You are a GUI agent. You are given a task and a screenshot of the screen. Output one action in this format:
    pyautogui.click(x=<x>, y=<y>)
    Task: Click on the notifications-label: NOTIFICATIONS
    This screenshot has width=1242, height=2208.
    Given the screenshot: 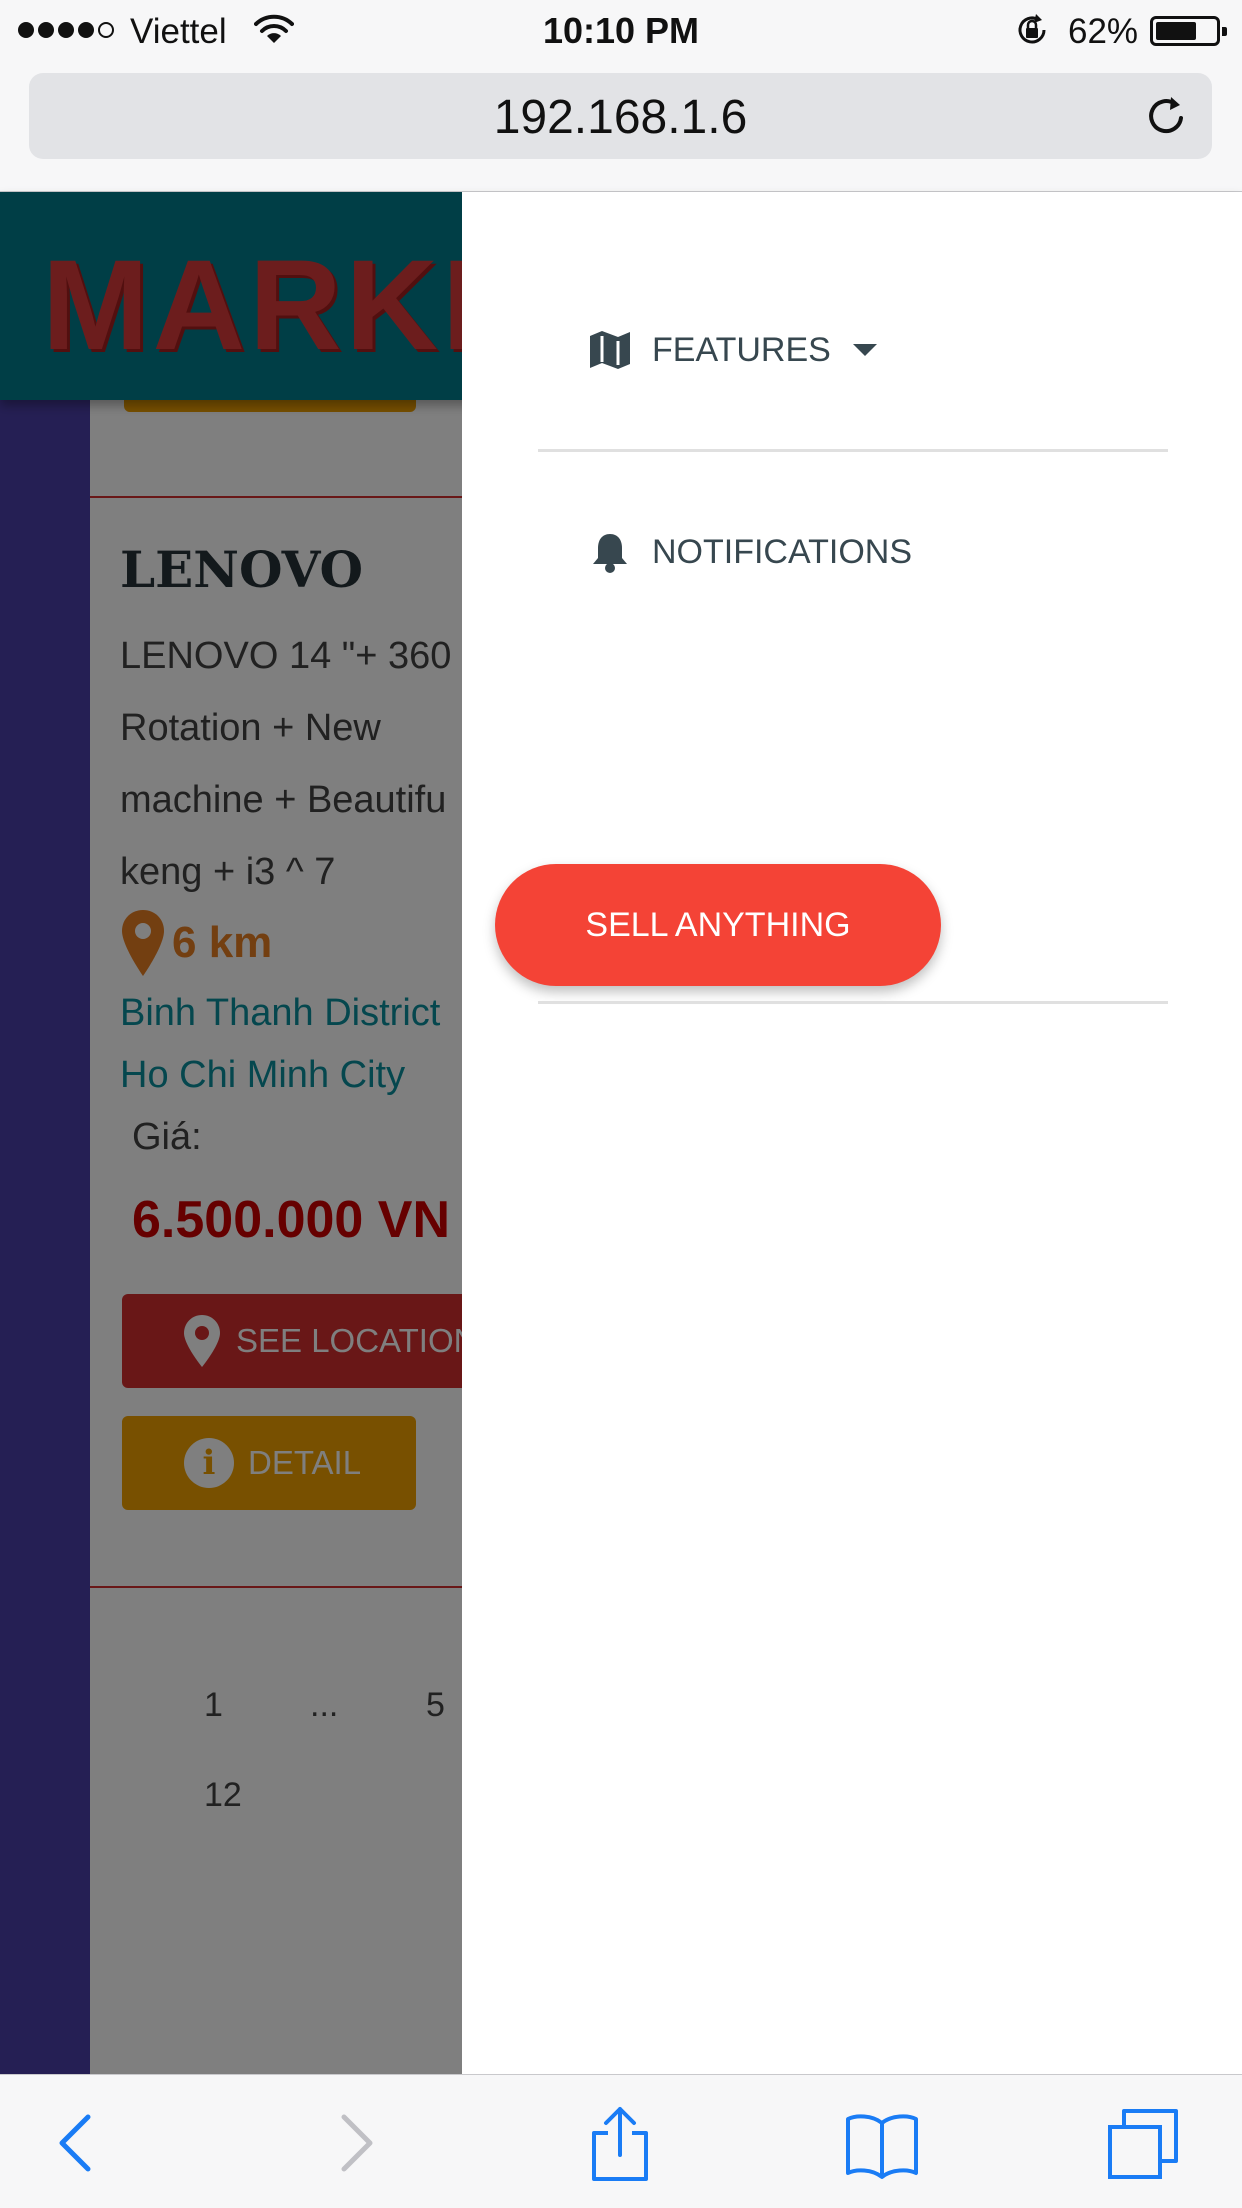 What is the action you would take?
    pyautogui.click(x=782, y=551)
    